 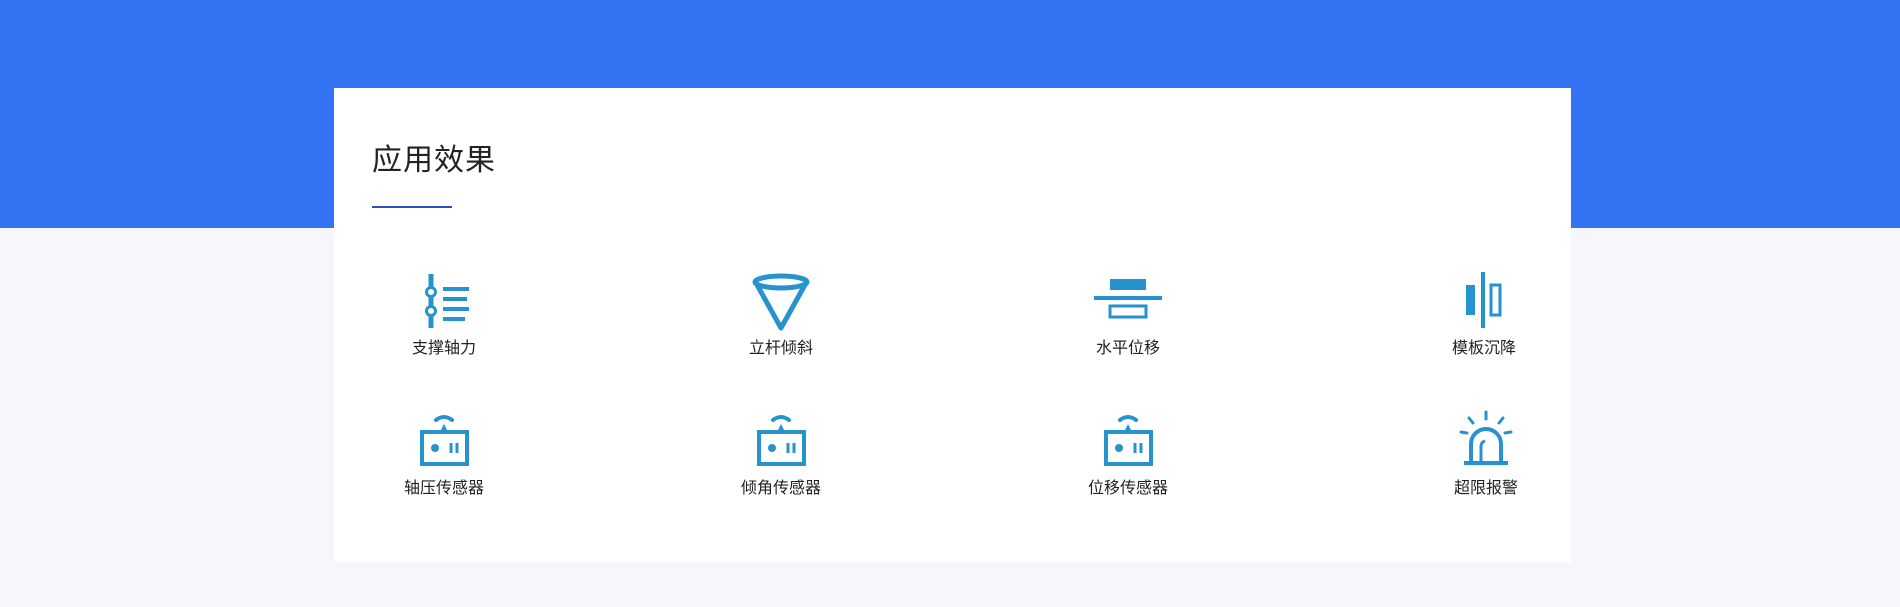 What do you see at coordinates (780, 347) in the screenshot?
I see `feature-label: 立杆倾斜` at bounding box center [780, 347].